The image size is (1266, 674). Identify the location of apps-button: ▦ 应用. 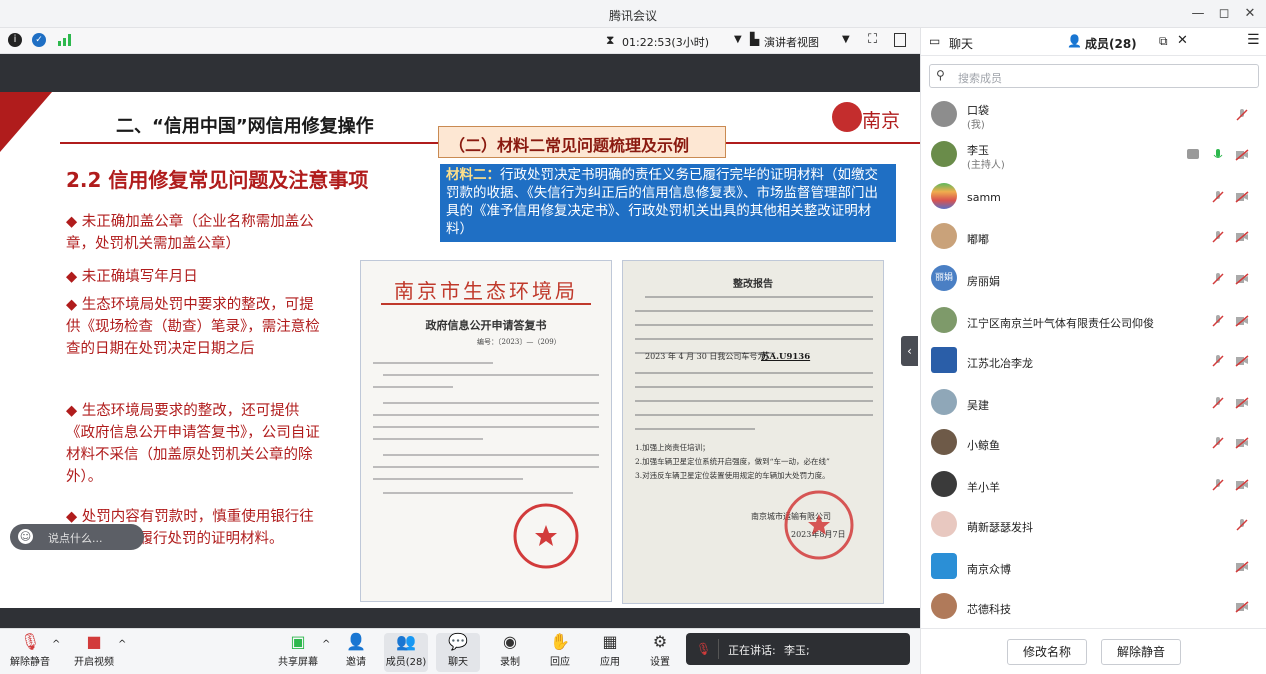
(610, 651).